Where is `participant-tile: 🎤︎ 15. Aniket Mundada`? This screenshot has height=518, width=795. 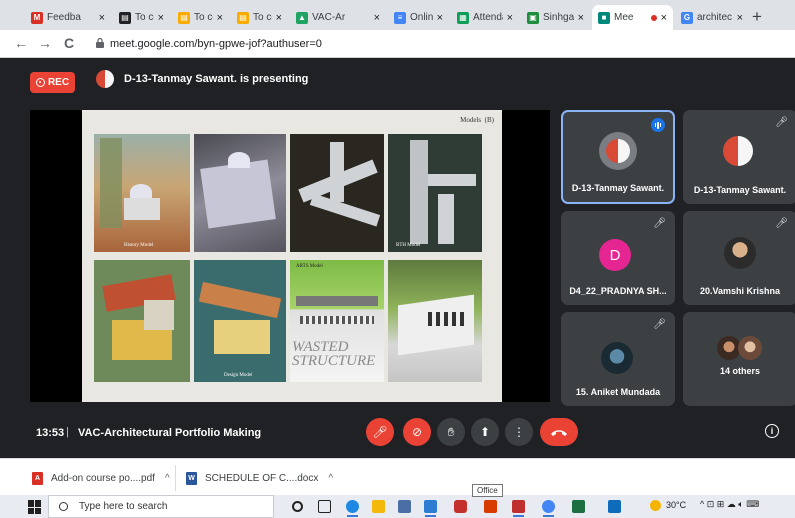 participant-tile: 🎤︎ 15. Aniket Mundada is located at coordinates (618, 359).